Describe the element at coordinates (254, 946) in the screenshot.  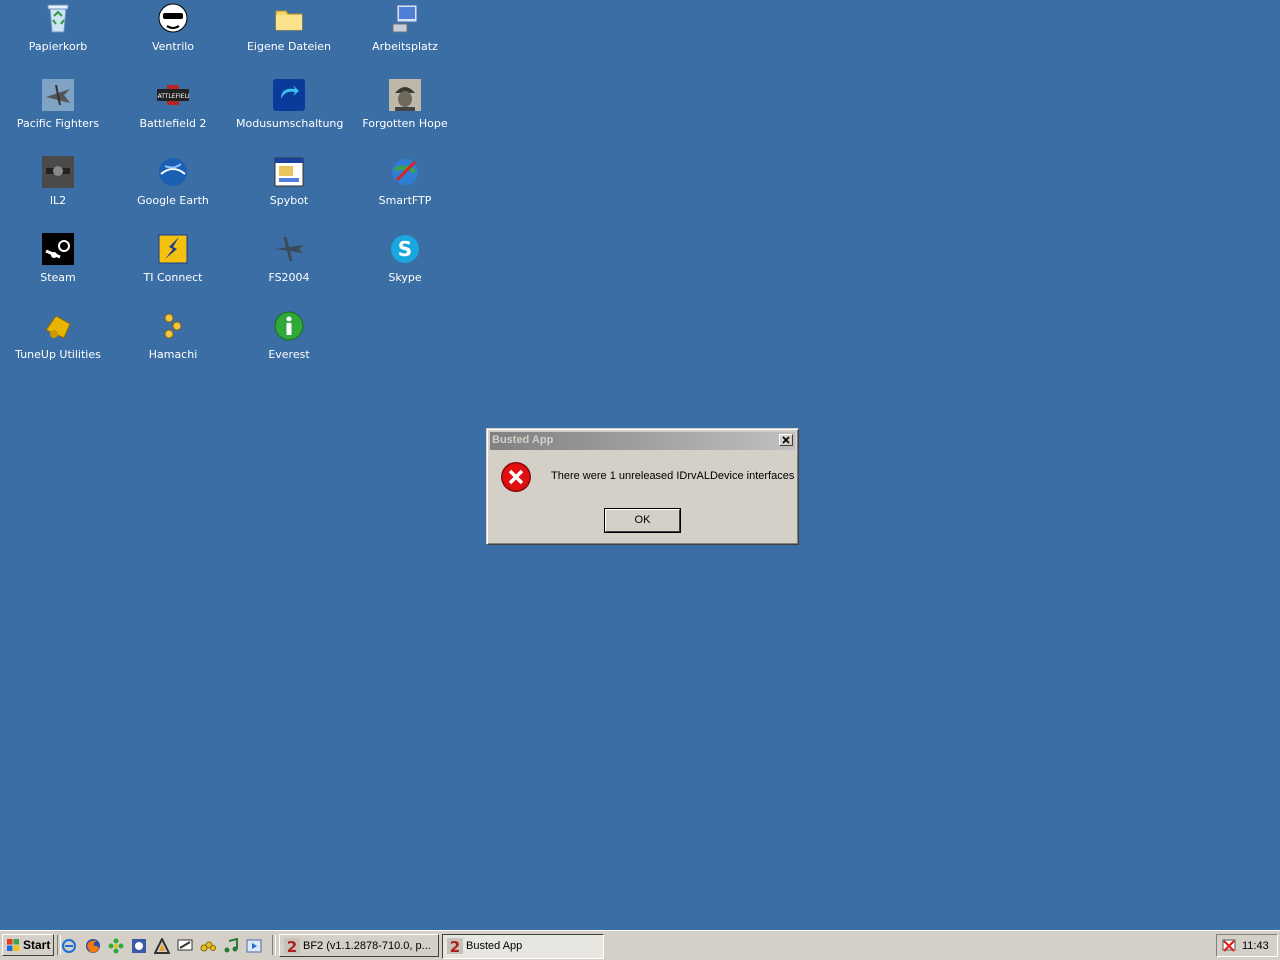
I see `player-icon` at that location.